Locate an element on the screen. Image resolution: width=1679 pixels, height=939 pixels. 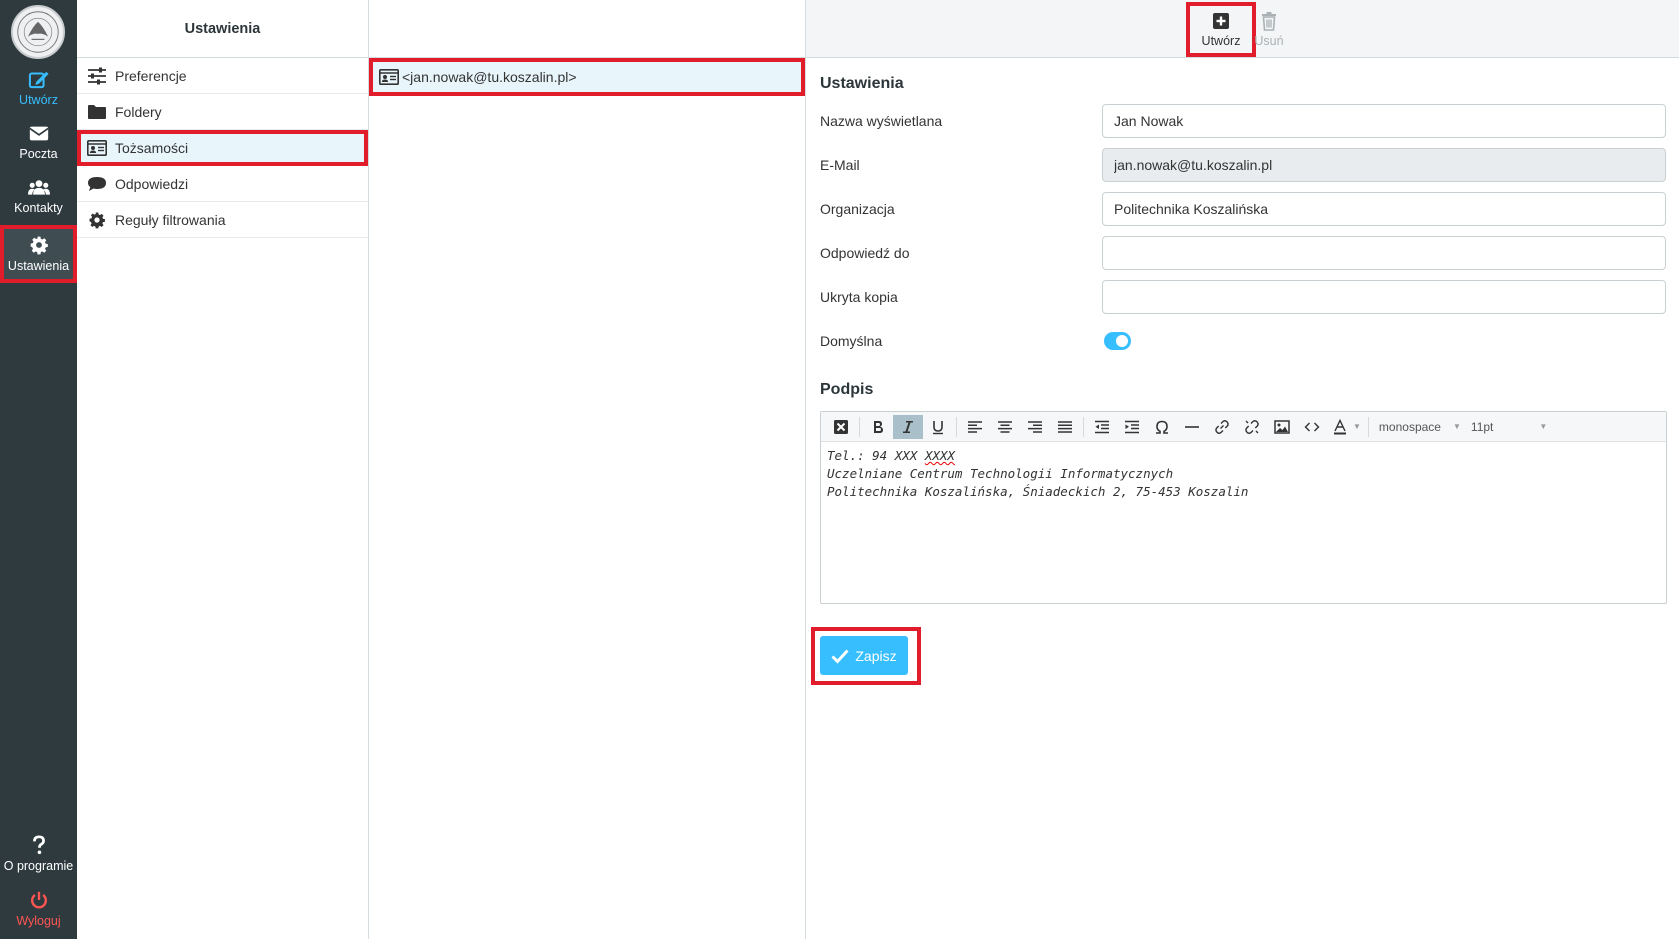
align-right-icon is located at coordinates (1035, 426).